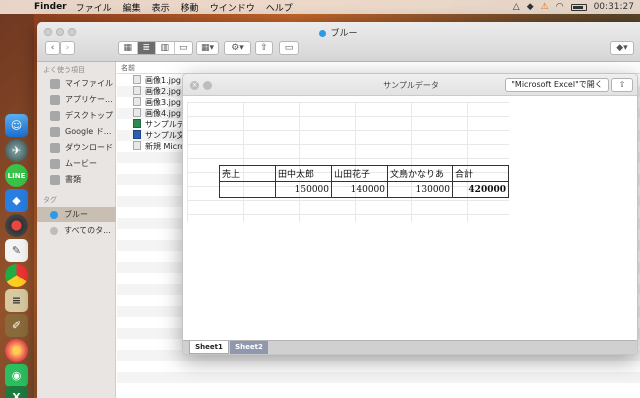 This screenshot has width=640, height=398. What do you see at coordinates (247, 189) in the screenshot?
I see `table-cell` at bounding box center [247, 189].